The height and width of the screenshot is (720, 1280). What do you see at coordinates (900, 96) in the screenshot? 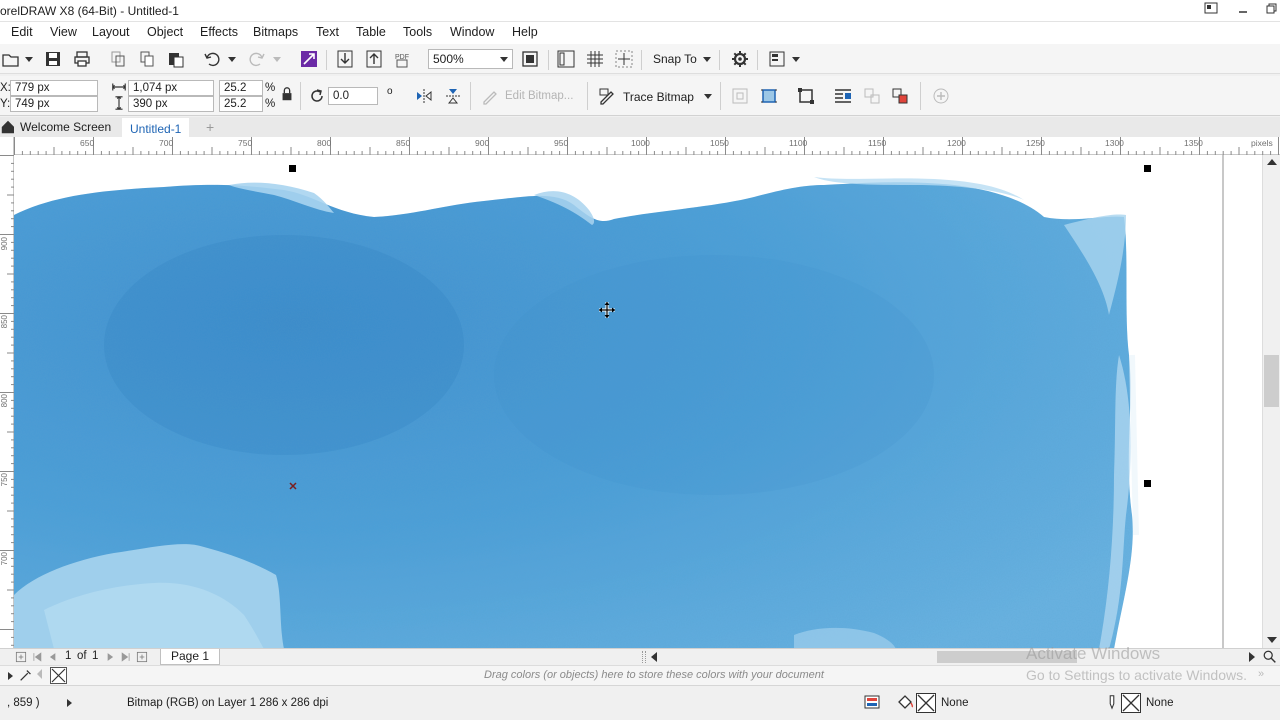
I see `powerclip-icon` at bounding box center [900, 96].